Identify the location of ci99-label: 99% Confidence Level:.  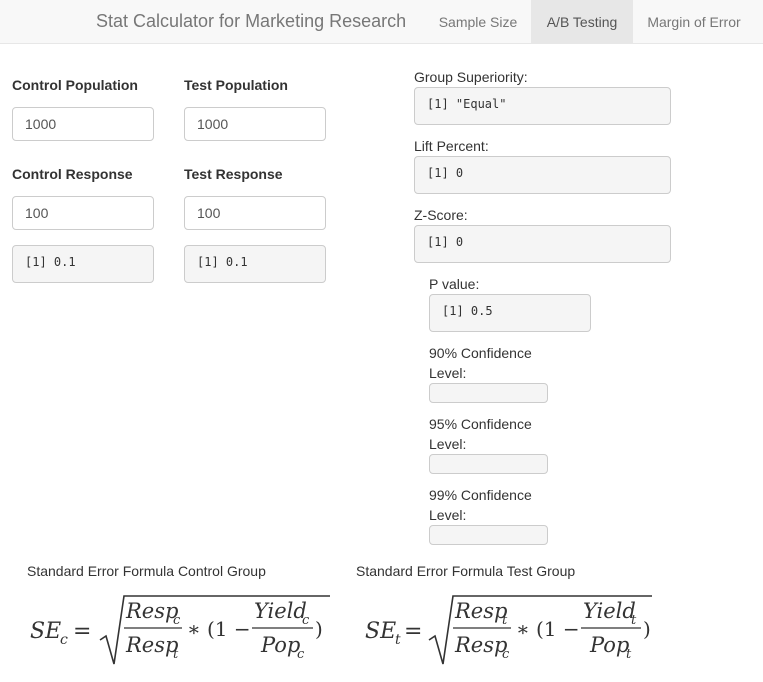
(480, 505).